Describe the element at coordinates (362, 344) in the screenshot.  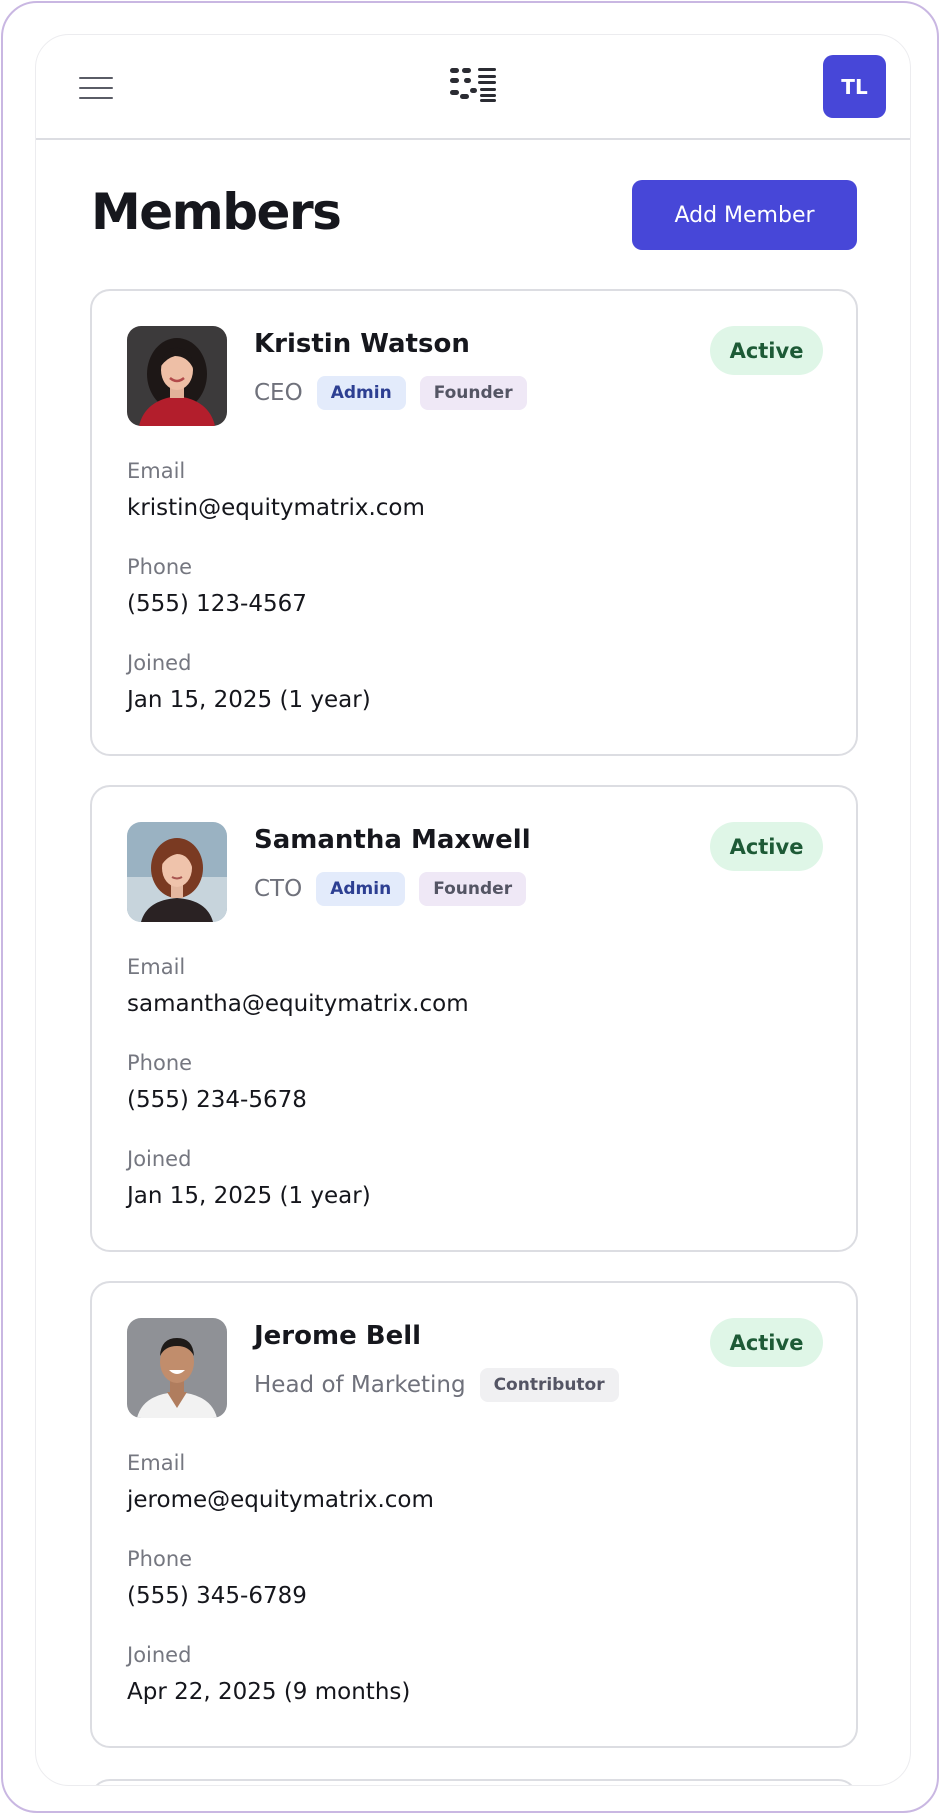
I see `member-name: Kristin Watson` at that location.